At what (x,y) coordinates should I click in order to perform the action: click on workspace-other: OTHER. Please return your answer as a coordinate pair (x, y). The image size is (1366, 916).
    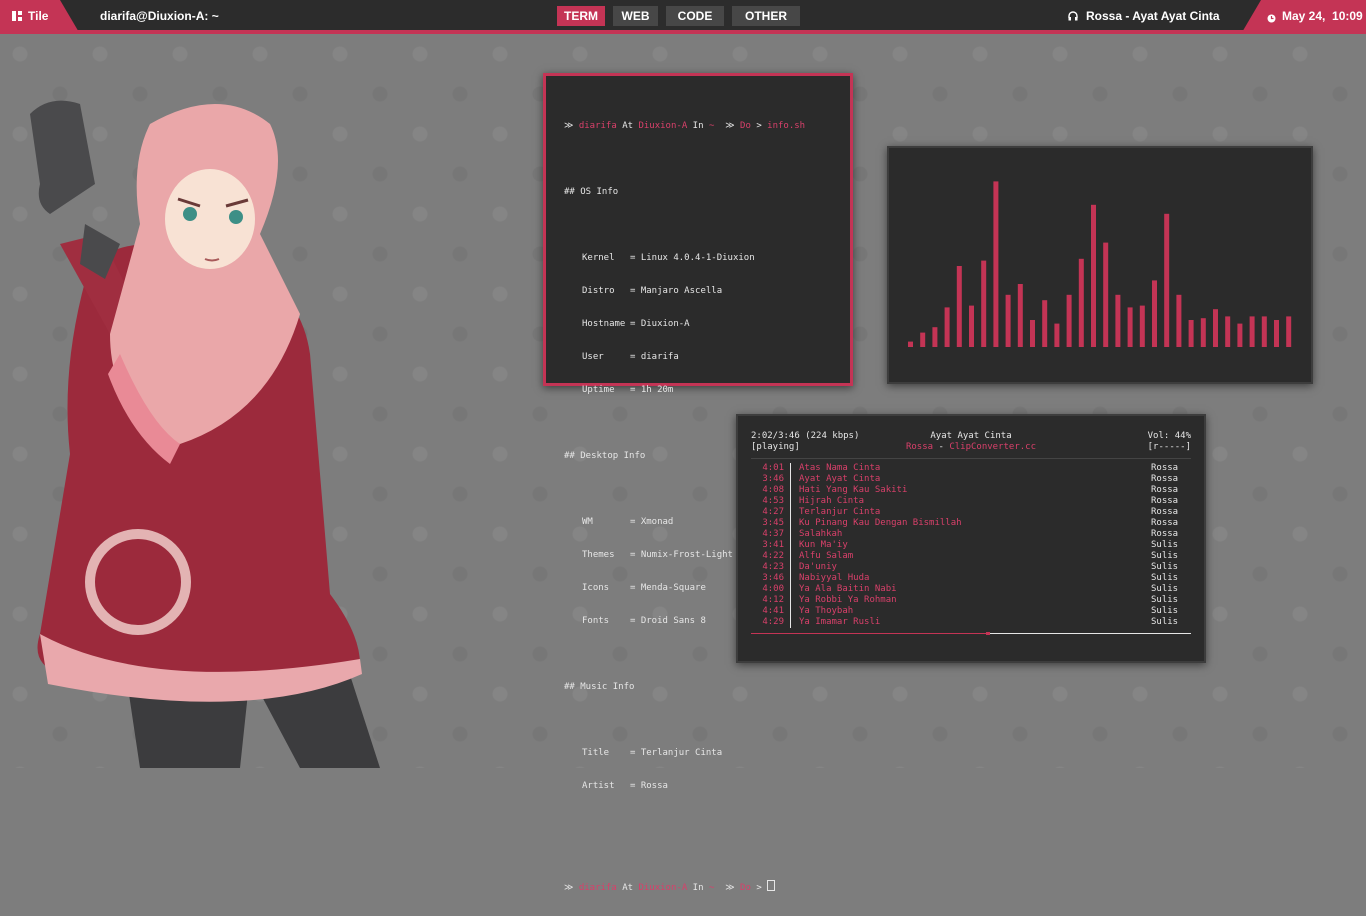
    Looking at the image, I should click on (766, 16).